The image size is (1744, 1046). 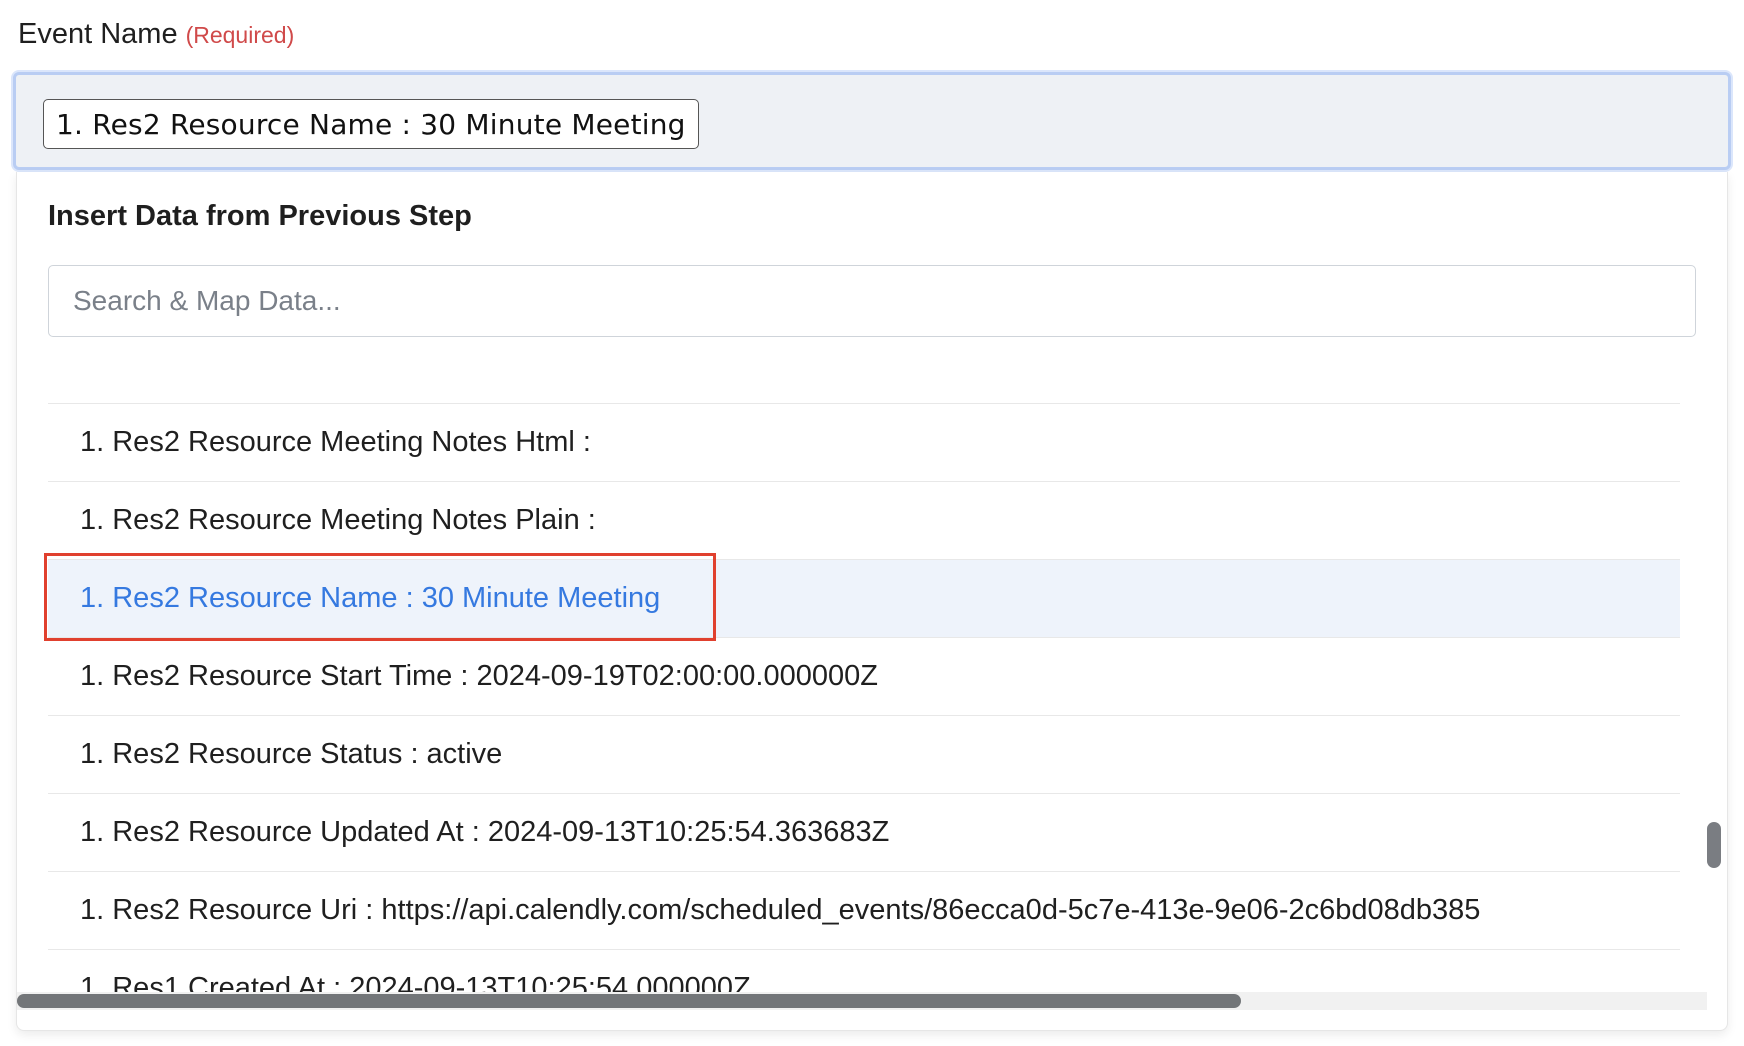 I want to click on search-map-data-input, so click(x=872, y=301).